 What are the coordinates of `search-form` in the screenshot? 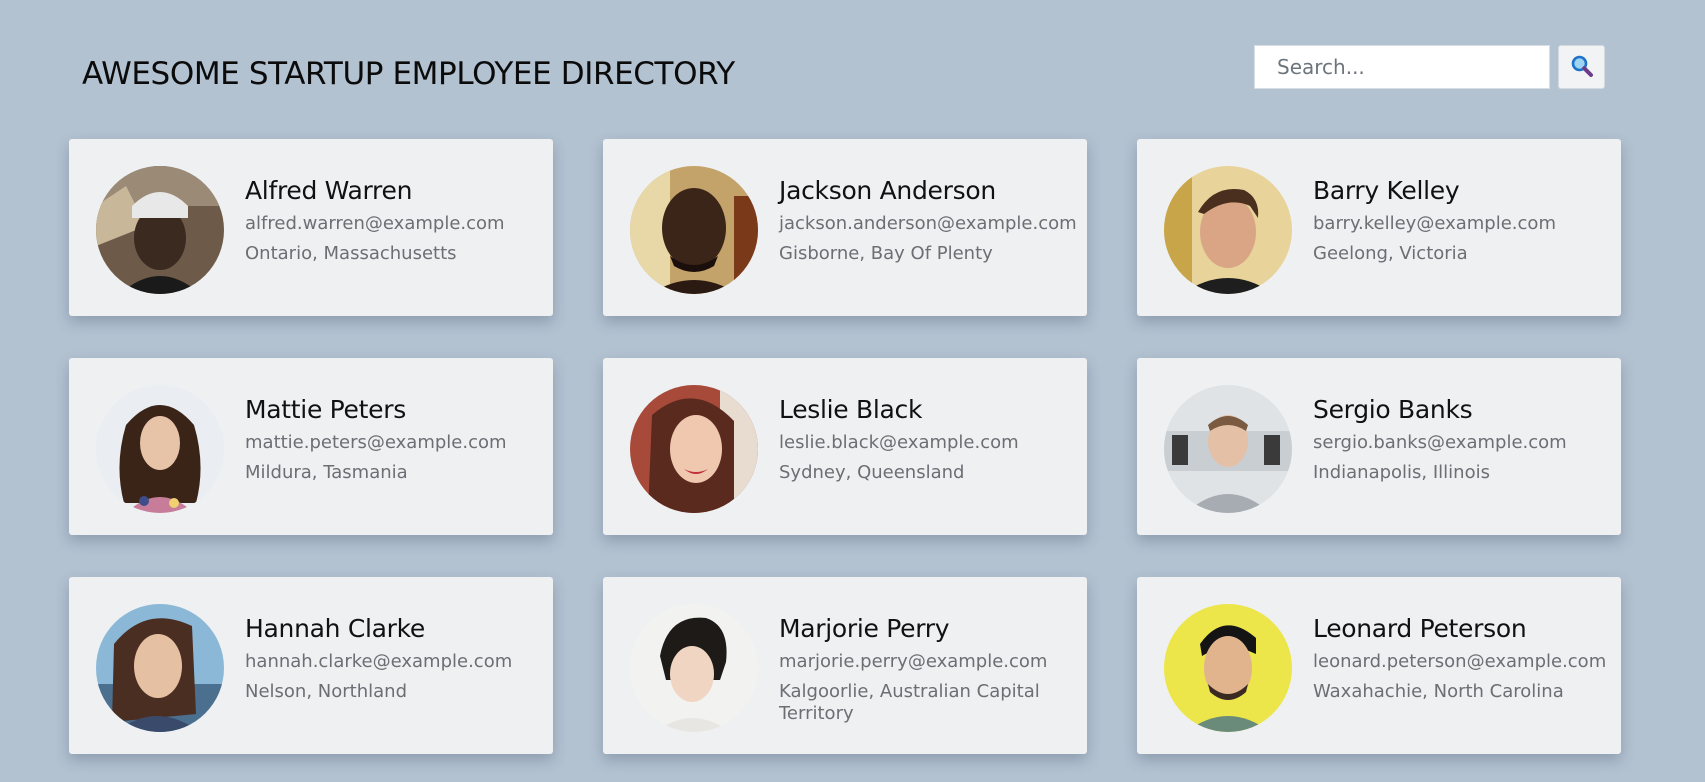 It's located at (1429, 67).